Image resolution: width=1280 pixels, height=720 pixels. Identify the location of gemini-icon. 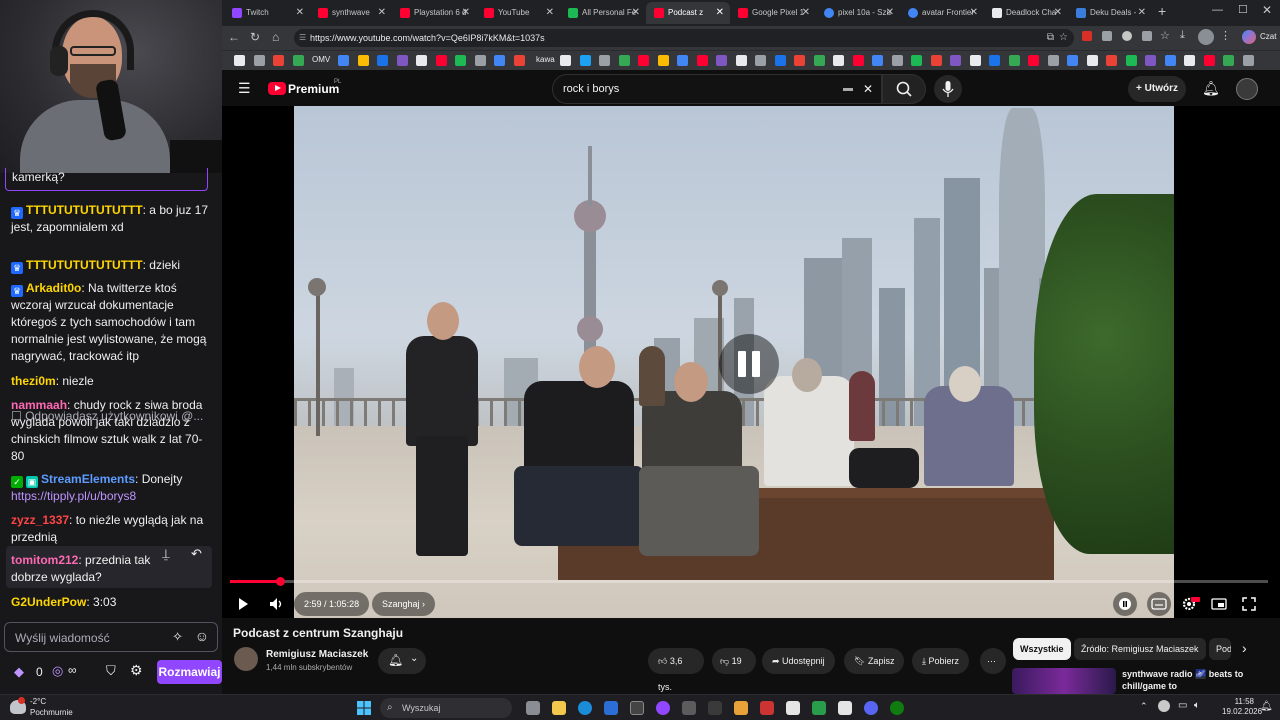
(1249, 37).